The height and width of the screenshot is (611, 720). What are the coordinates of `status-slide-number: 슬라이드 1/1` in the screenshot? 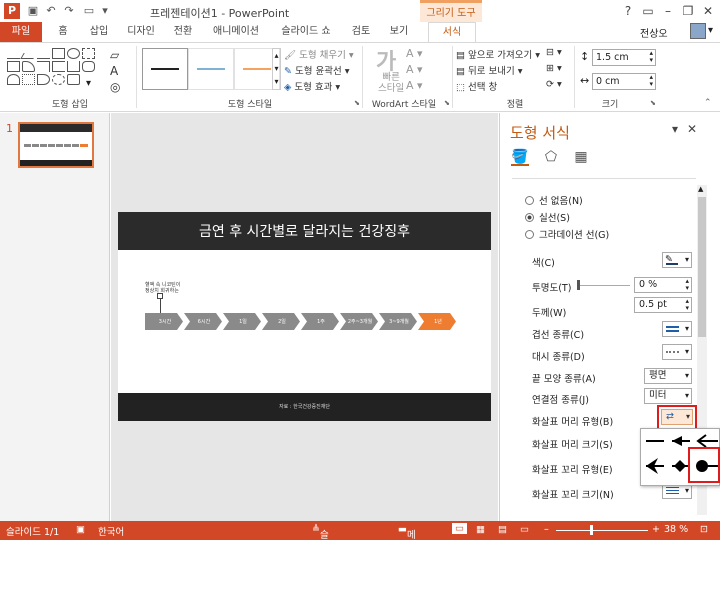 It's located at (33, 532).